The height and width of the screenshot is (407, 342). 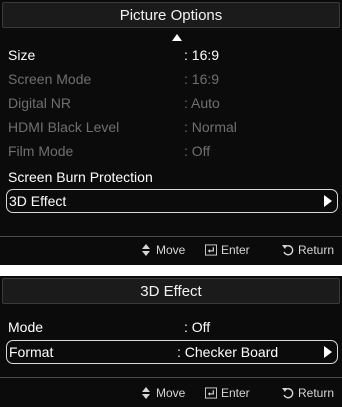 What do you see at coordinates (31, 352) in the screenshot?
I see `menu-item-label: Format` at bounding box center [31, 352].